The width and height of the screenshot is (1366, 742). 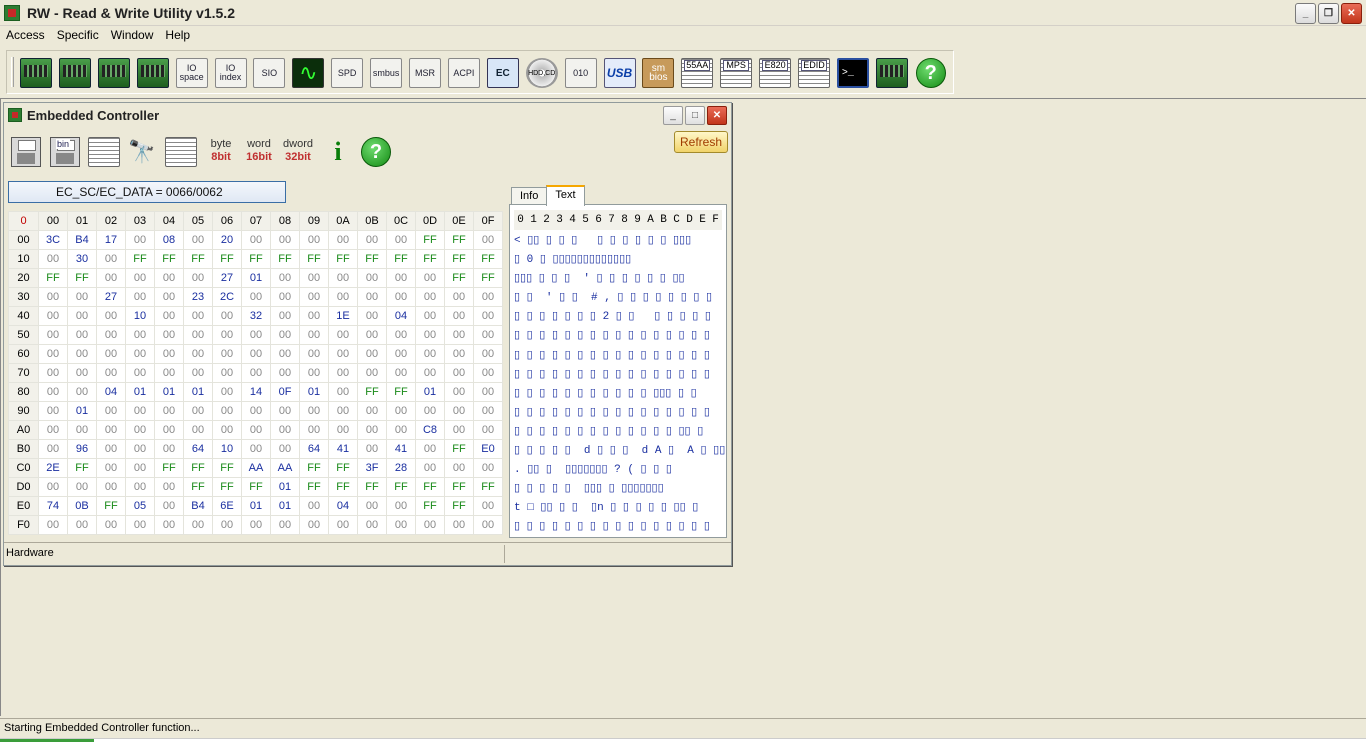 What do you see at coordinates (619, 451) in the screenshot?
I see `text-row: ▯ ▯ ▯ ▯ ▯ d ▯ ▯ ▯ d A ▯ A ▯ ▯▯` at bounding box center [619, 451].